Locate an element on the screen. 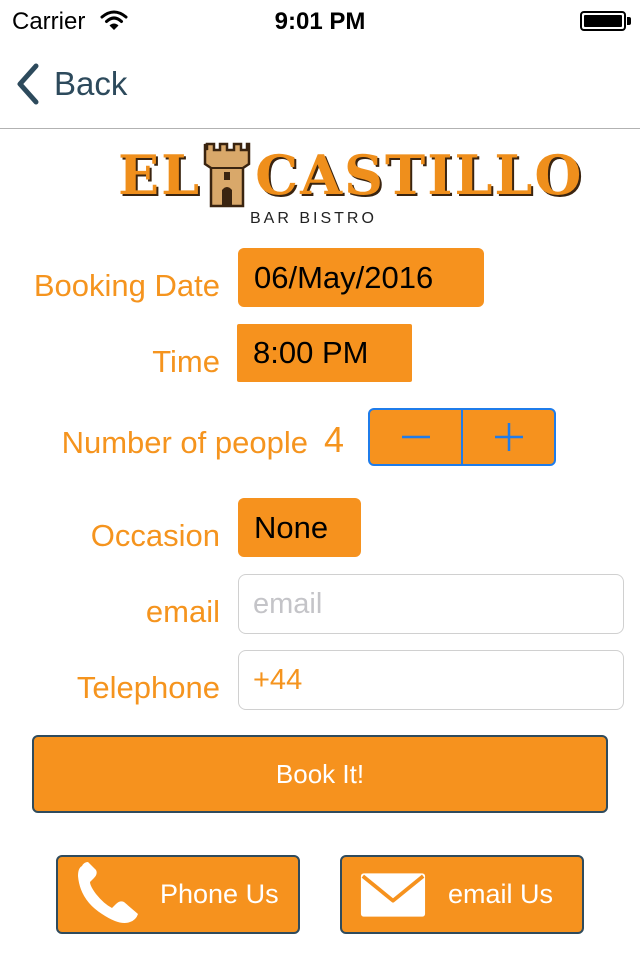 Image resolution: width=640 pixels, height=960 pixels. logo-tagline: BAR BISTRO is located at coordinates (313, 218).